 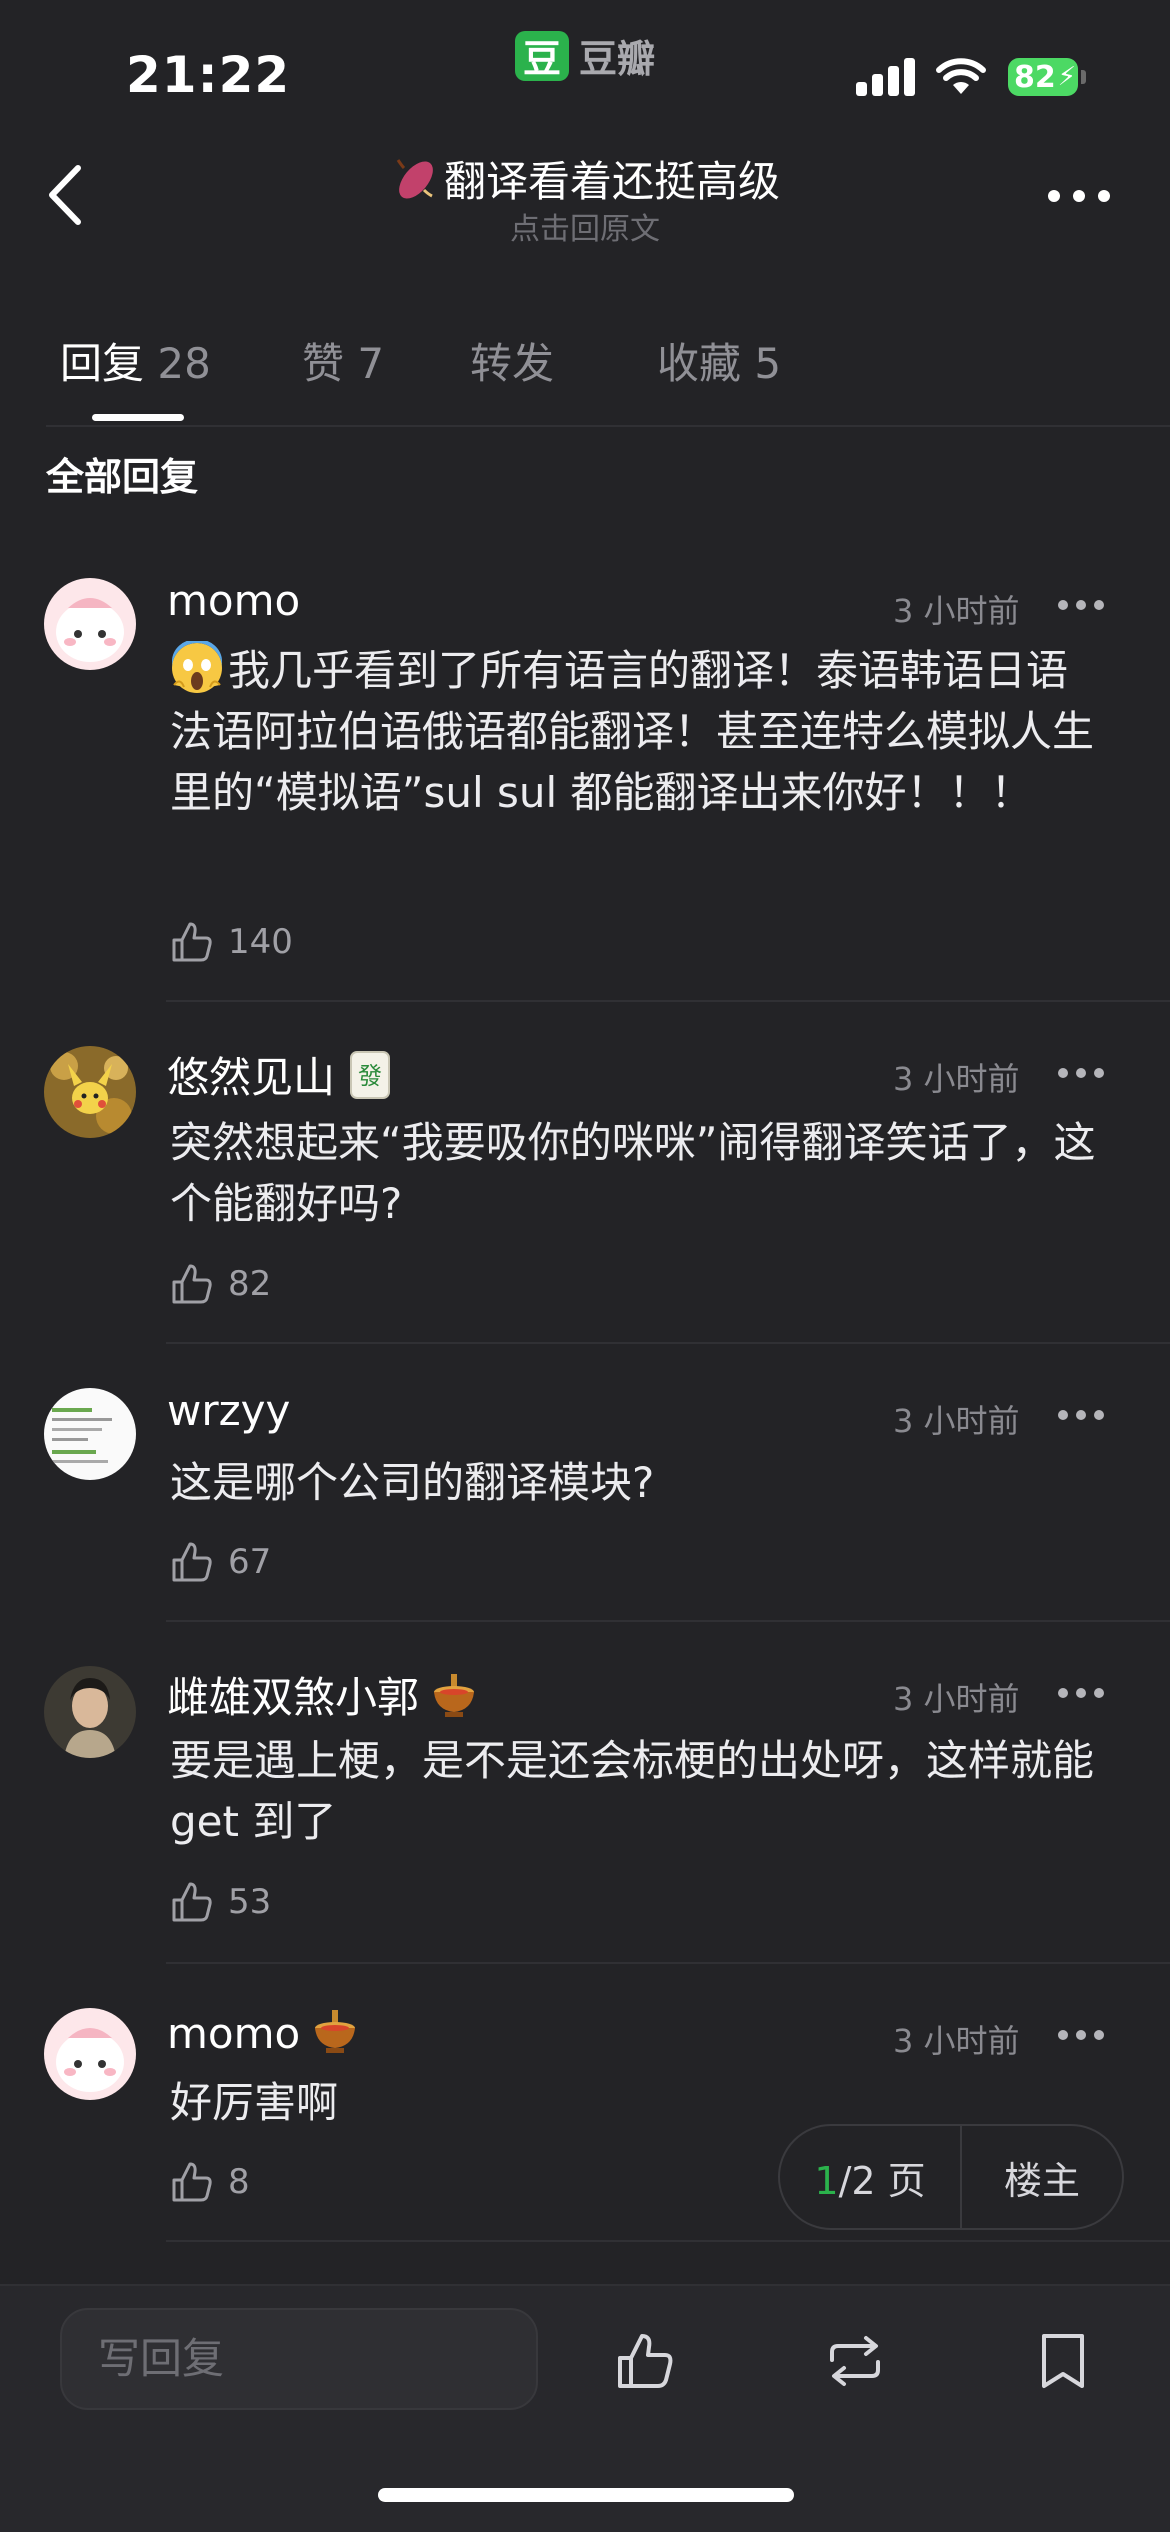 What do you see at coordinates (542, 55) in the screenshot?
I see `douban-logo-icon: 豆` at bounding box center [542, 55].